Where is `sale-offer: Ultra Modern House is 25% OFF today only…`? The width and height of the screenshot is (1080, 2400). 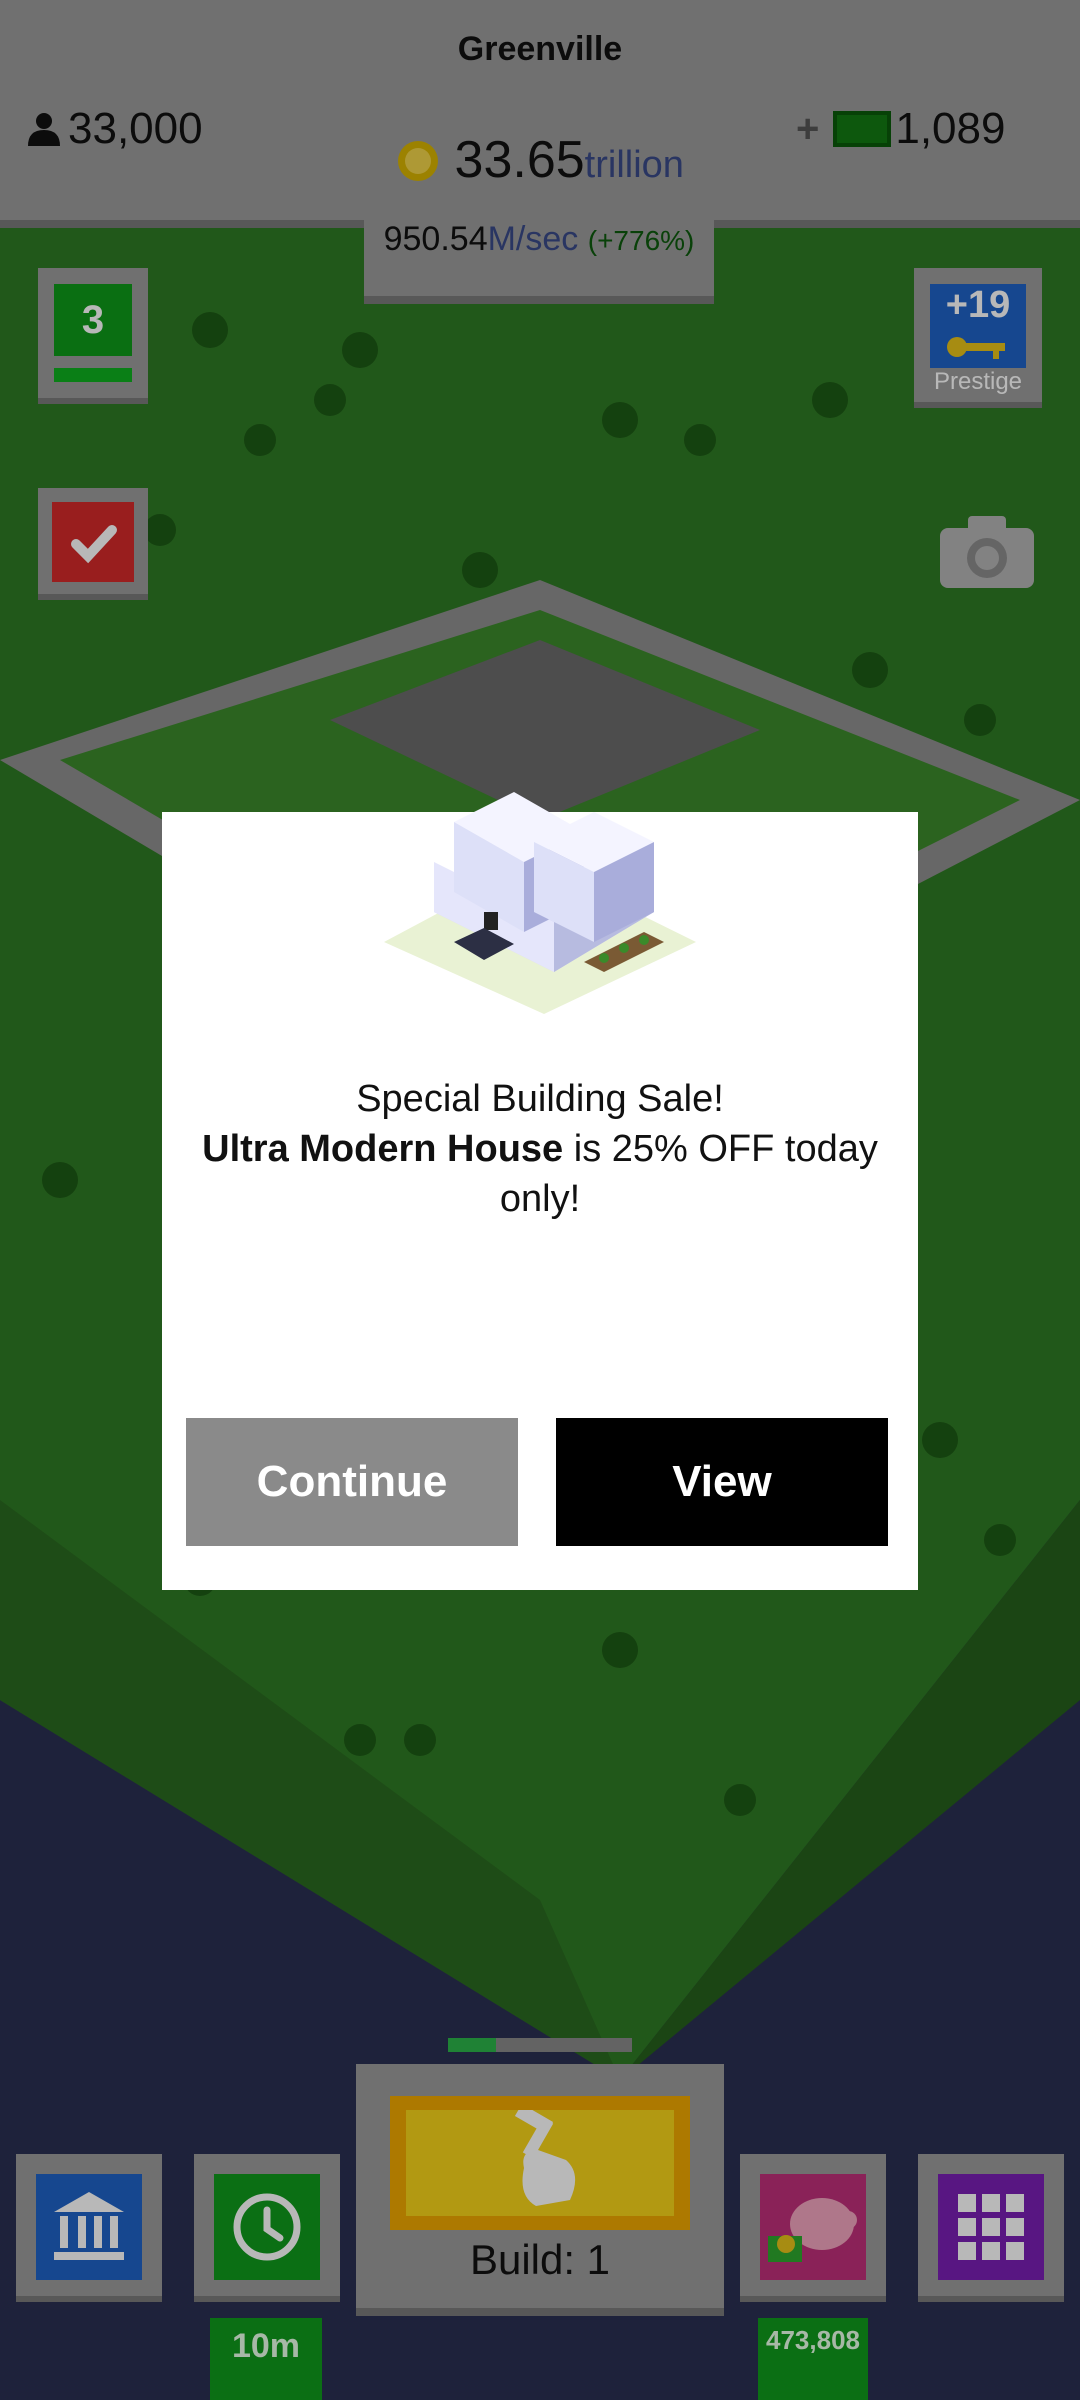 sale-offer: Ultra Modern House is 25% OFF today only… is located at coordinates (540, 1174).